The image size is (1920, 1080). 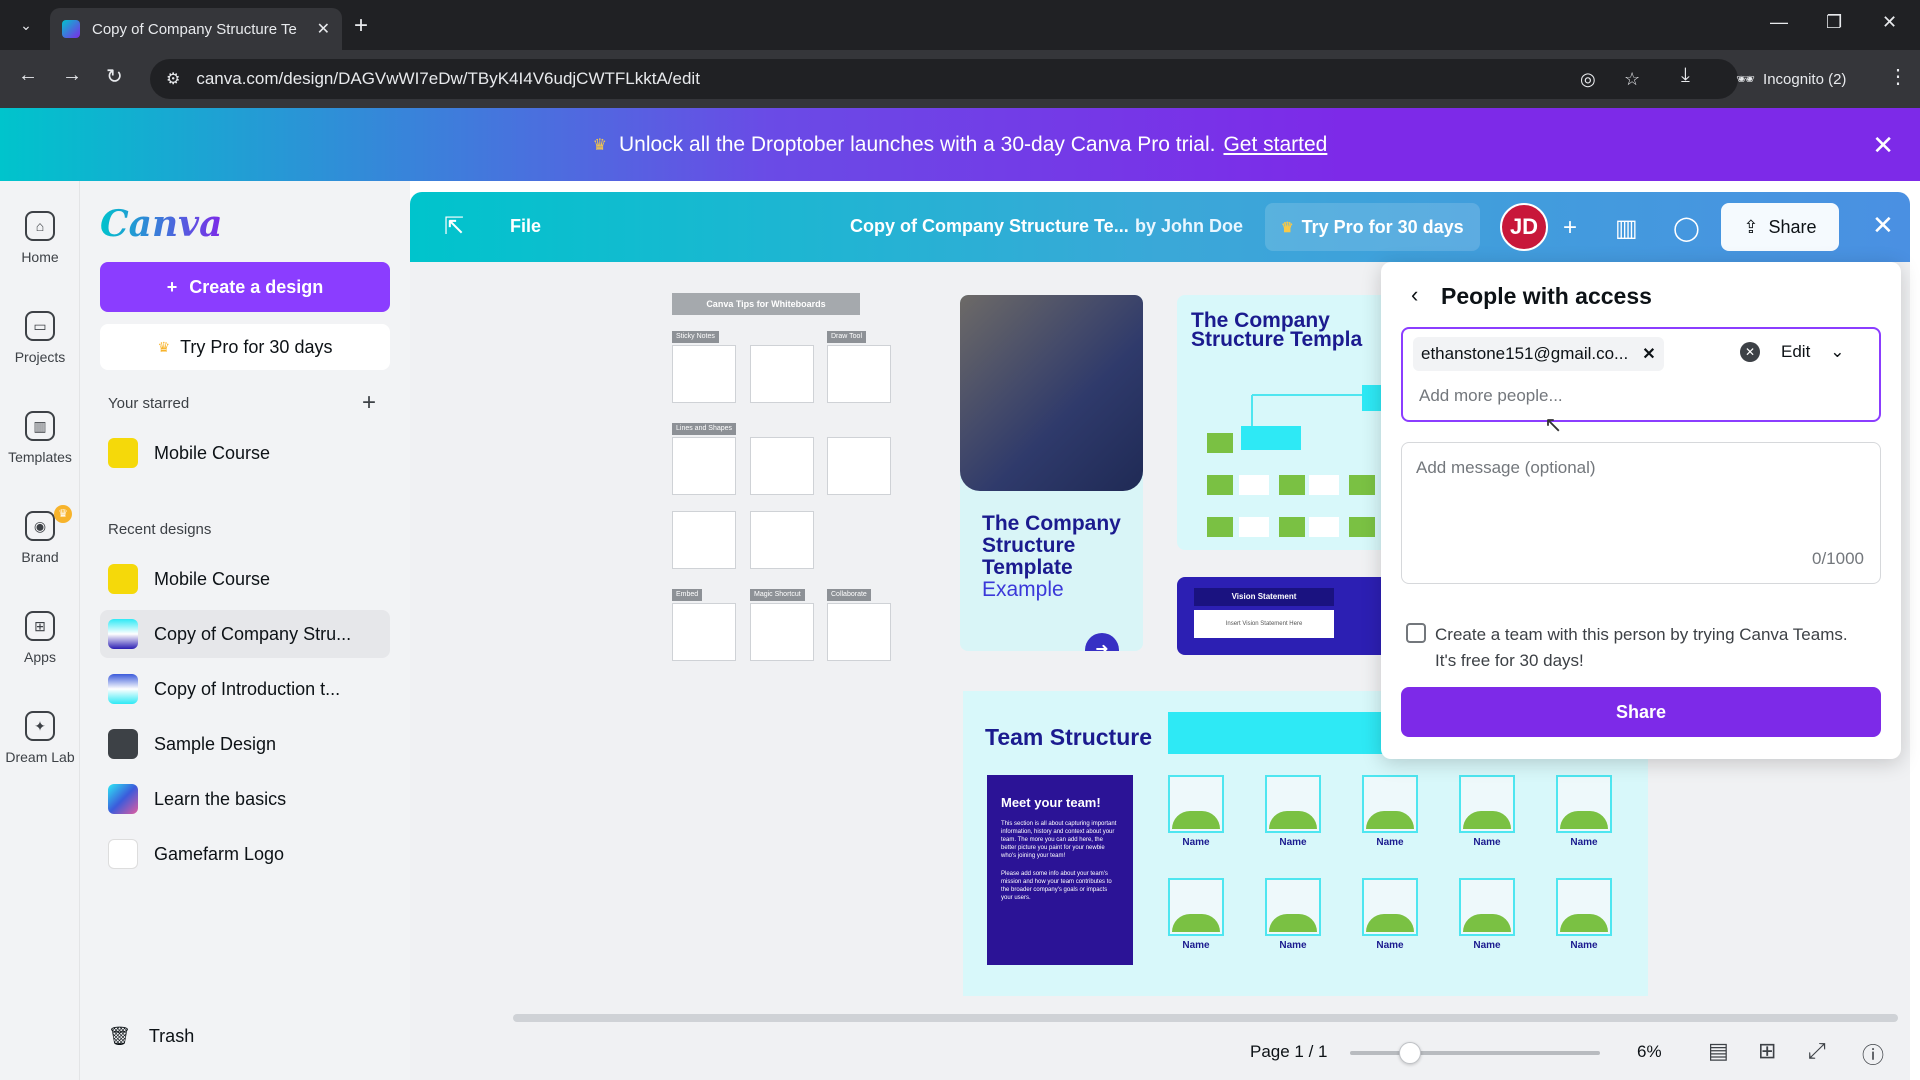 I want to click on add-collaborator-icon: +, so click(x=1570, y=228).